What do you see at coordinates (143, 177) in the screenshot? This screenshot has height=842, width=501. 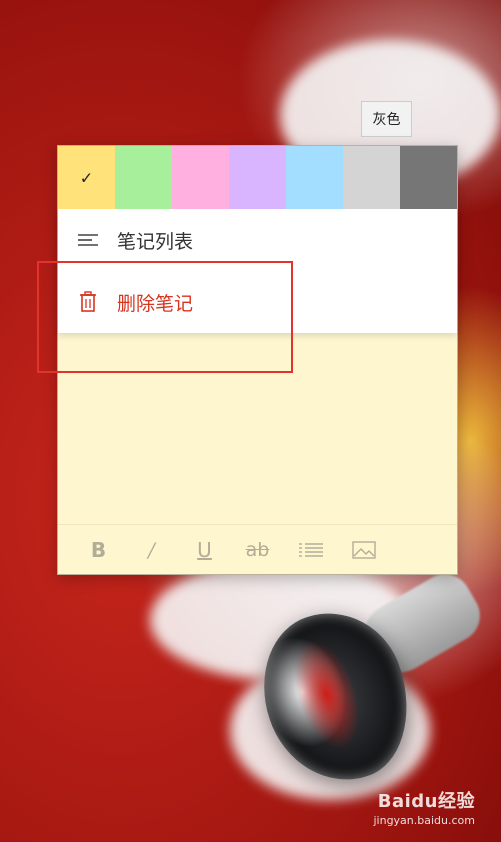 I see `color-swatch-green` at bounding box center [143, 177].